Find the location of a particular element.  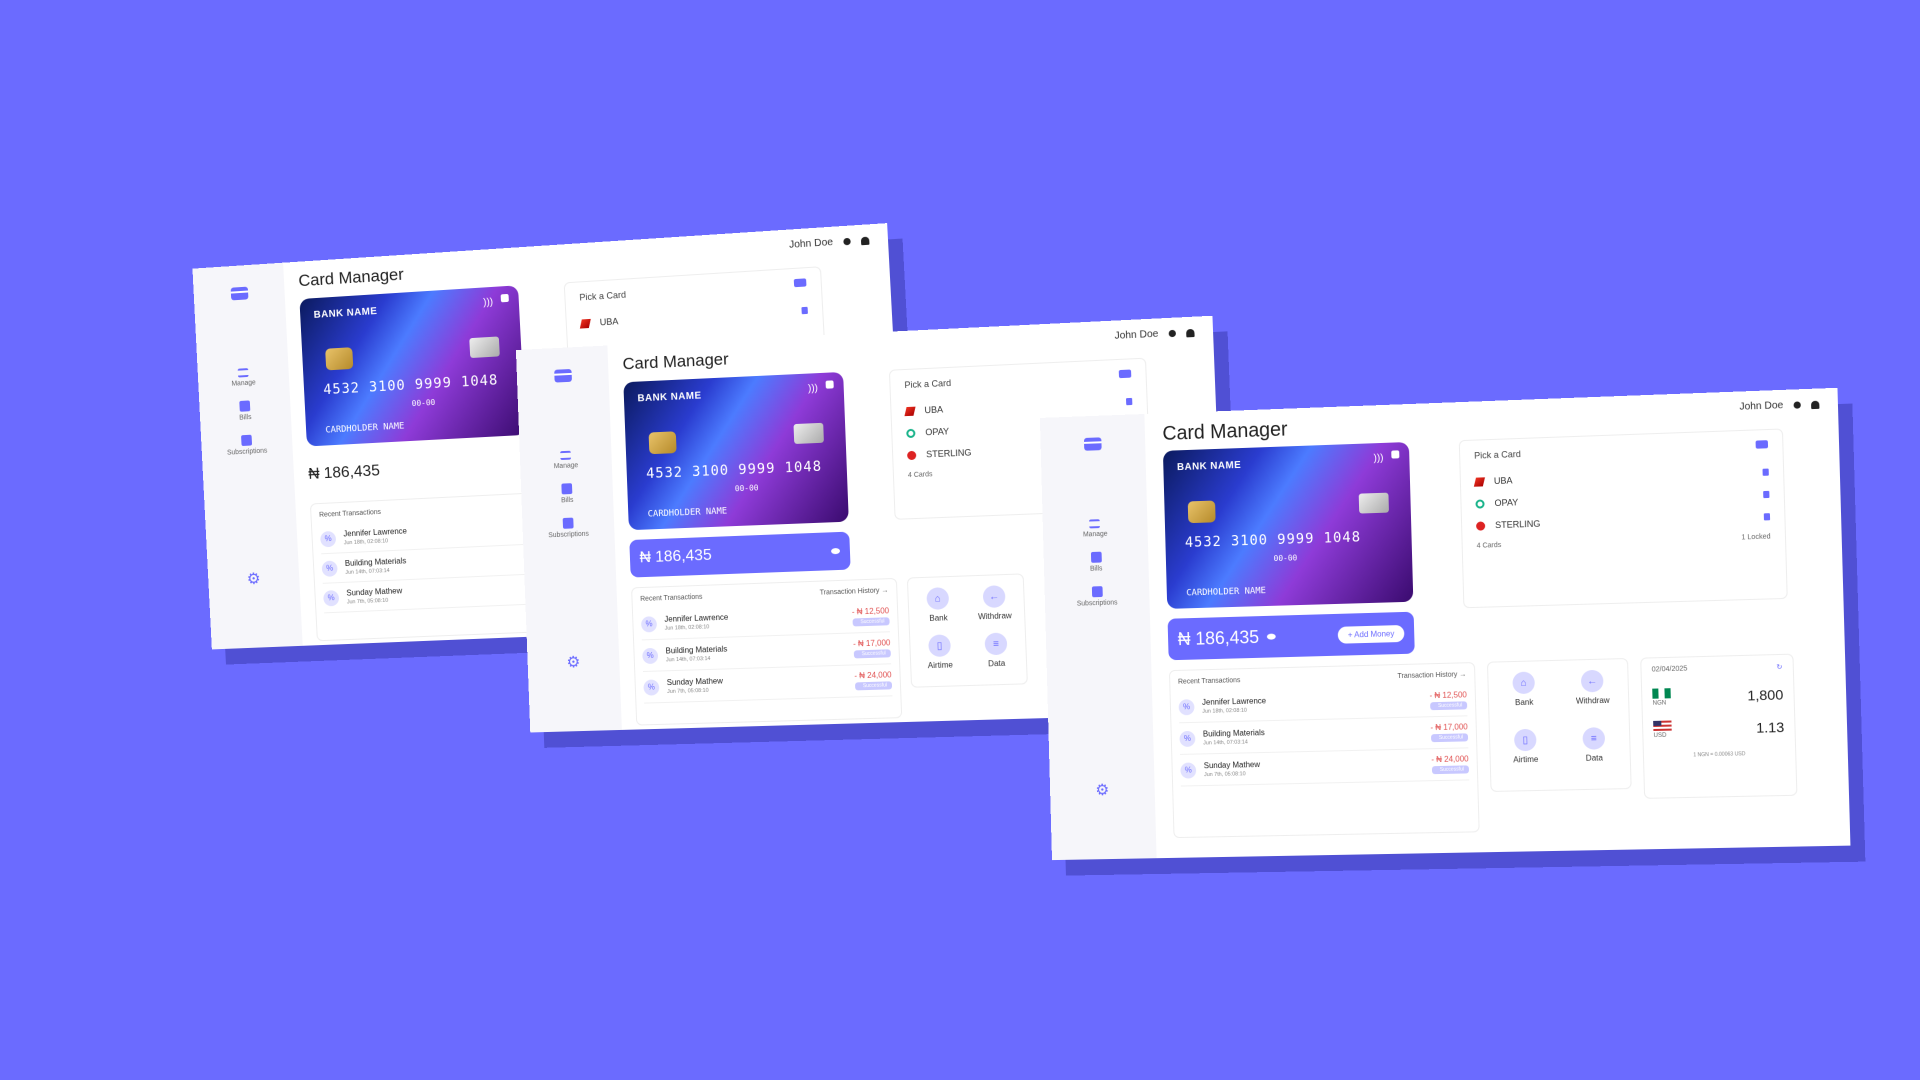

list-icon is located at coordinates (243, 373).